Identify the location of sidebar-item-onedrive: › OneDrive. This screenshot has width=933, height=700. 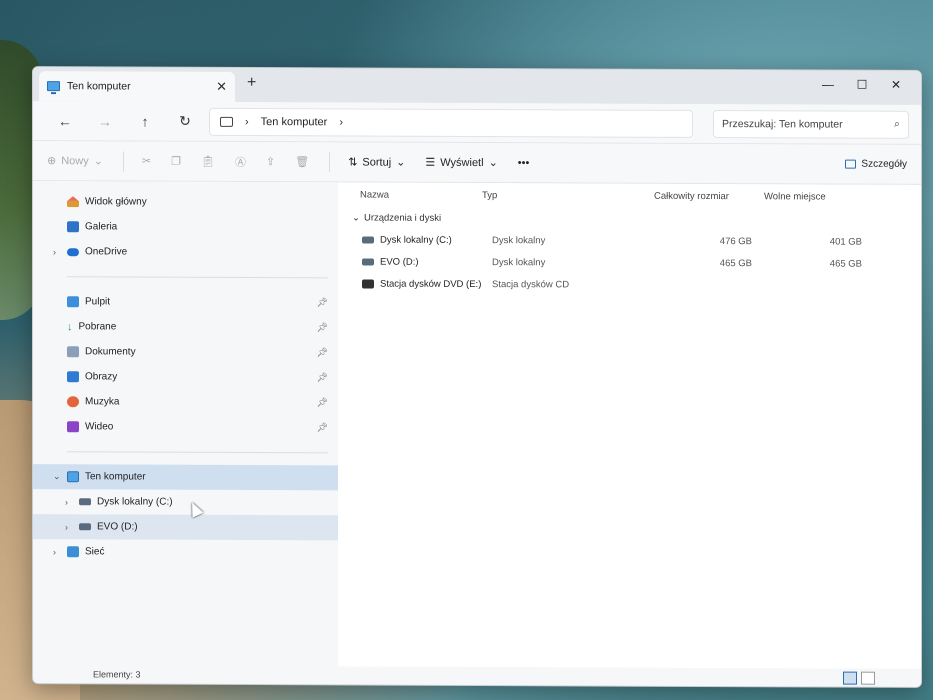
(185, 252).